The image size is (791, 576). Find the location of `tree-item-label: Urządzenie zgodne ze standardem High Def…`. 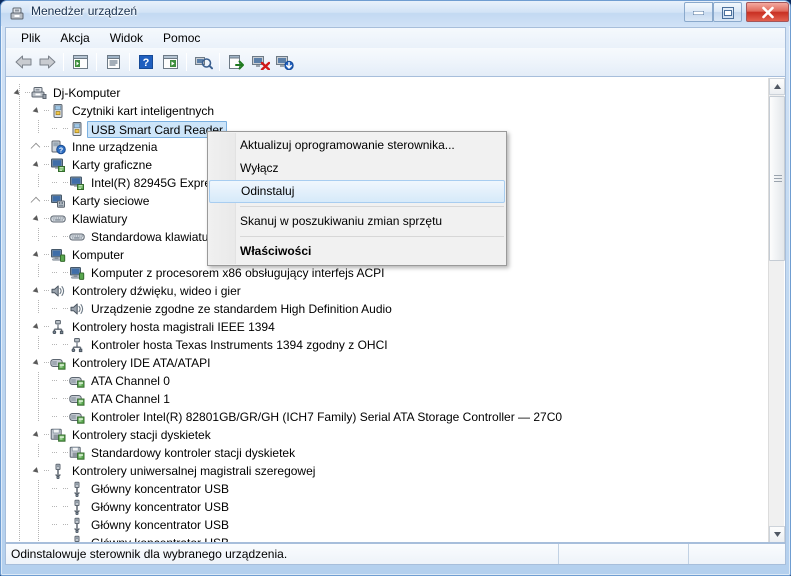

tree-item-label: Urządzenie zgodne ze standardem High Def… is located at coordinates (241, 309).